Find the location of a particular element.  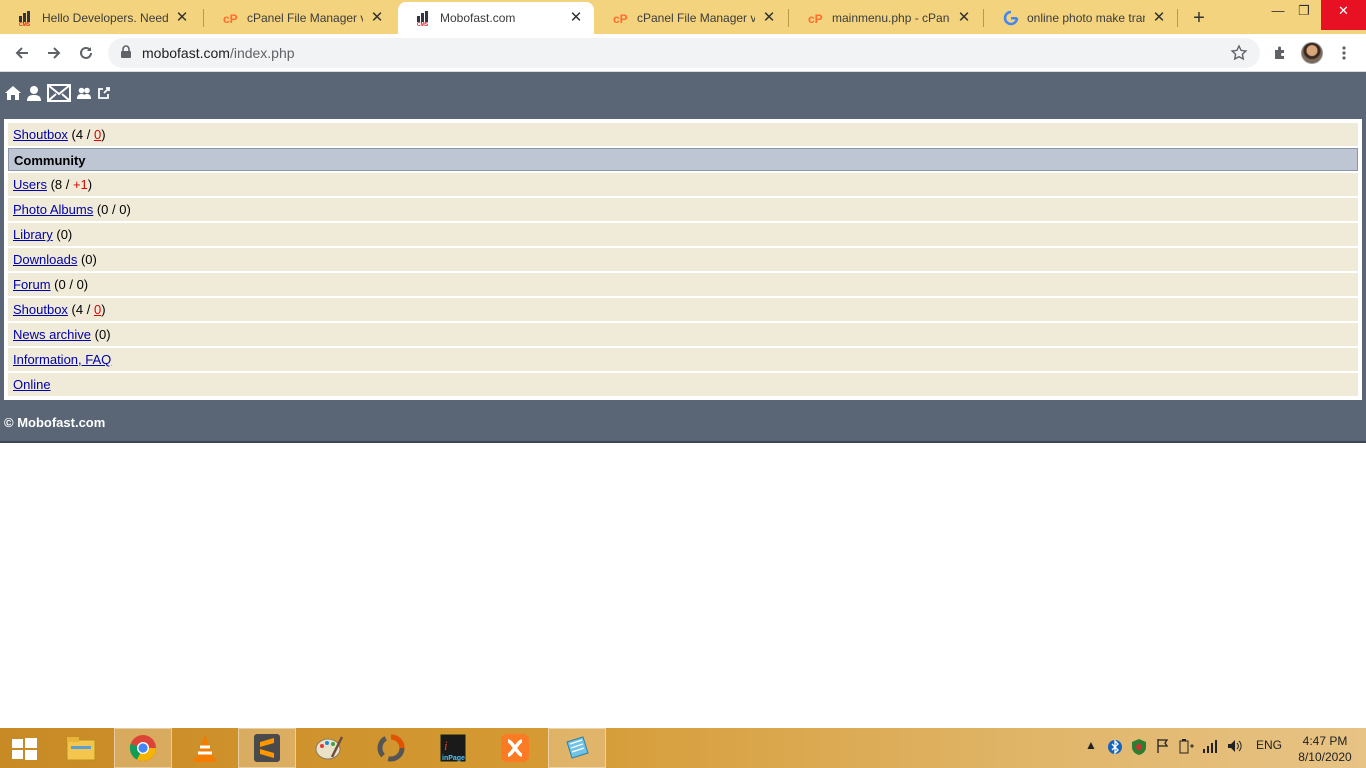

bookmark-star-icon is located at coordinates (1239, 55).